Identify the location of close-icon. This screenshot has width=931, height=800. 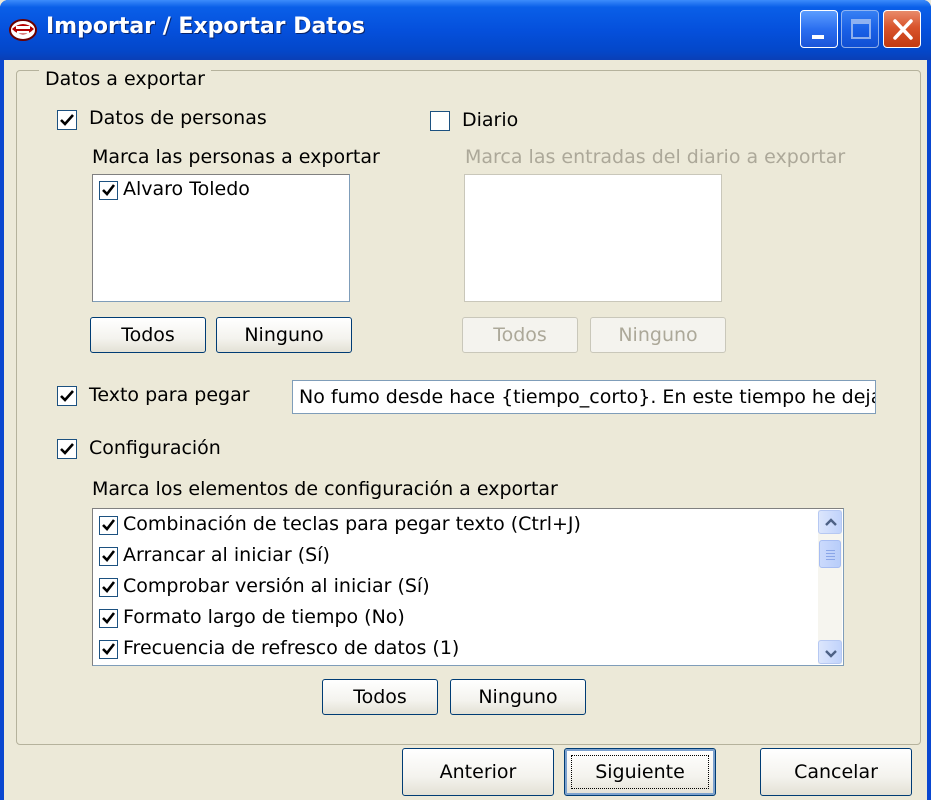
(903, 29).